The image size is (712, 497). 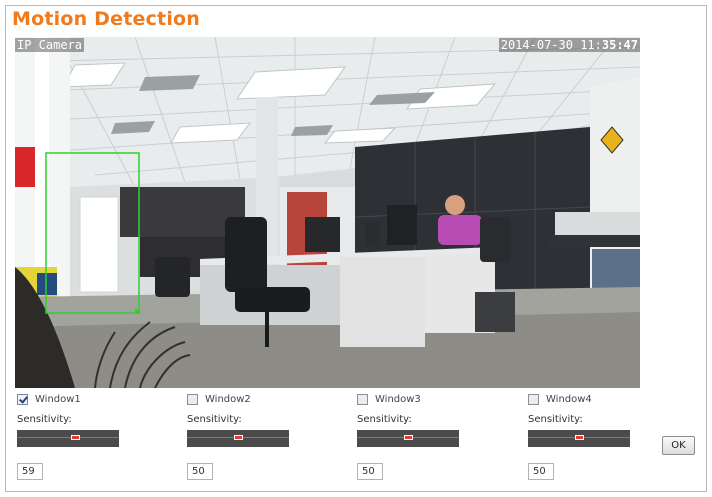 What do you see at coordinates (533, 399) in the screenshot?
I see `window4-checkbox` at bounding box center [533, 399].